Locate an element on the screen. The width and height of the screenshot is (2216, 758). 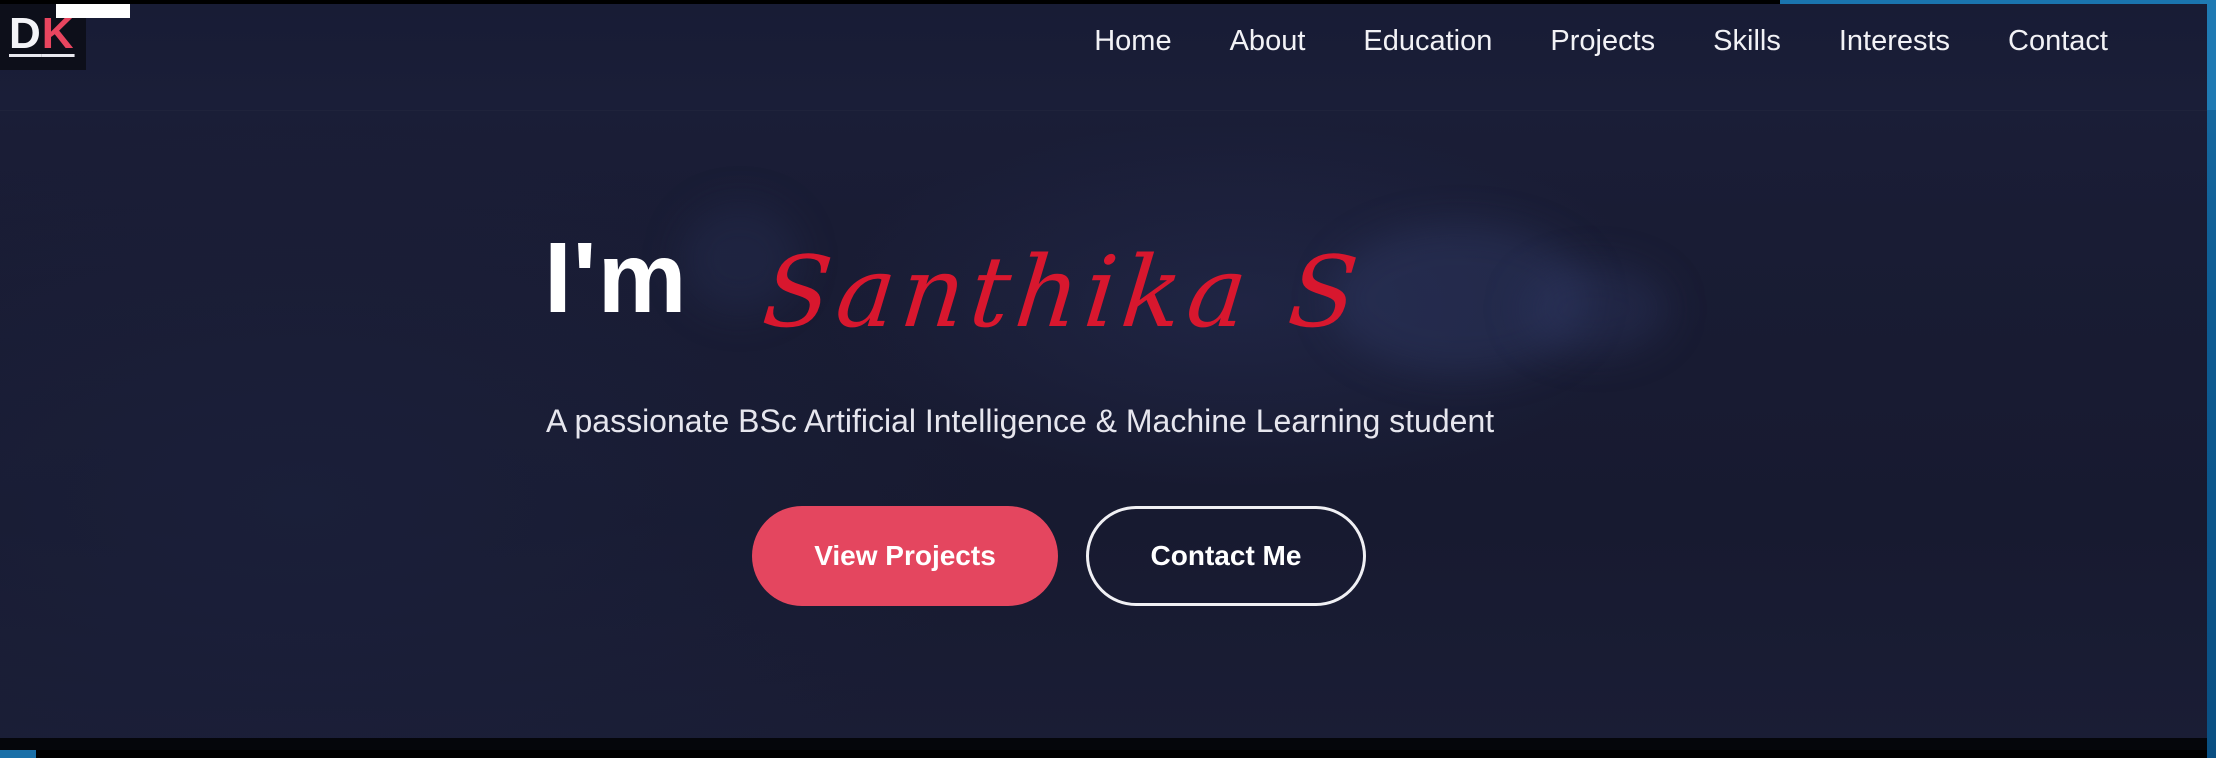
hero-name: Santhika S is located at coordinates (1063, 293).